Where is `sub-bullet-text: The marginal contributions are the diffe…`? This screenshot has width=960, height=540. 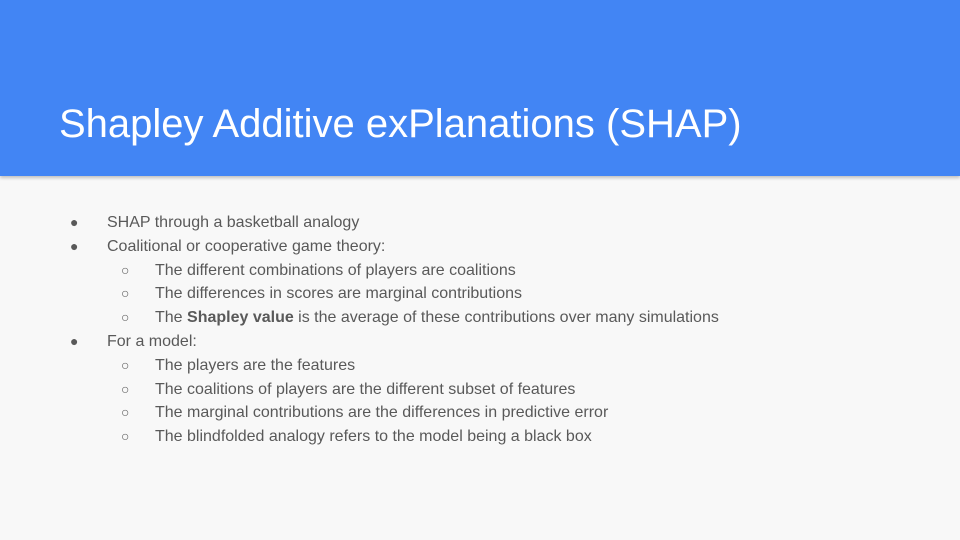
sub-bullet-text: The marginal contributions are the diffe… is located at coordinates (382, 413).